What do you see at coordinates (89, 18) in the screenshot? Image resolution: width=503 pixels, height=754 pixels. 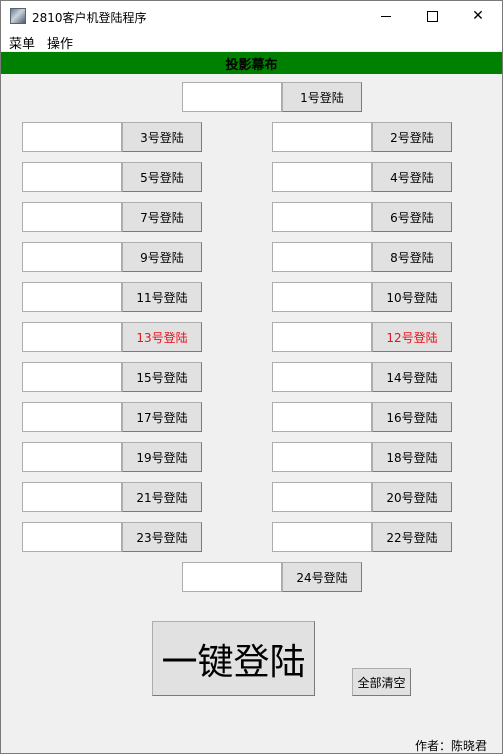 I see `window-title: 2810客户机登陆程序` at bounding box center [89, 18].